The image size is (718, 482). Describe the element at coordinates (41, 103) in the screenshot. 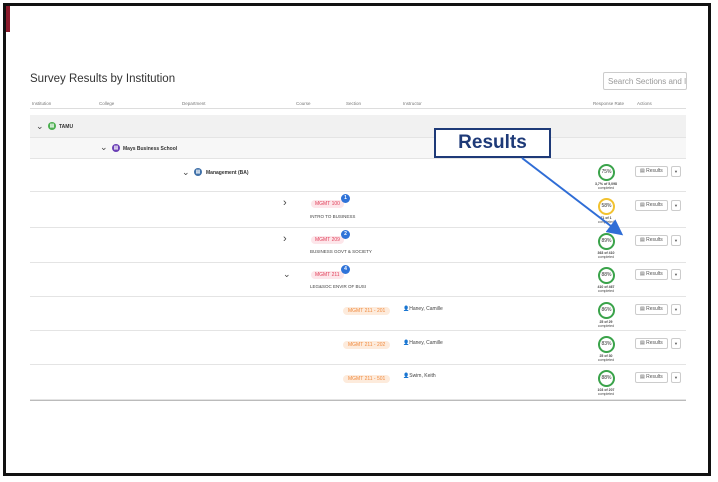

I see `column-header-institution: Institution` at that location.